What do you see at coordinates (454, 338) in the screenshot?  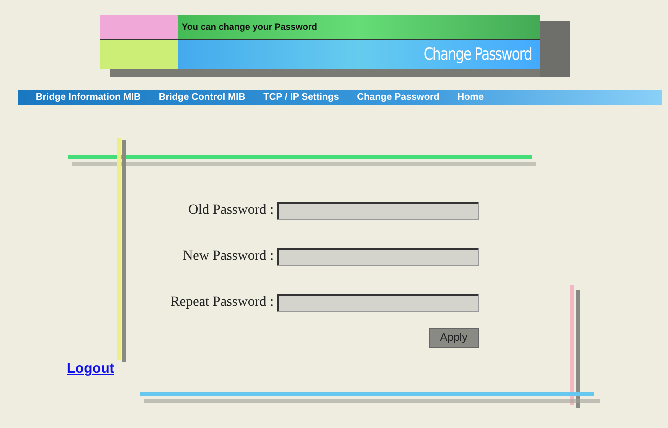 I see `apply-button: Apply` at bounding box center [454, 338].